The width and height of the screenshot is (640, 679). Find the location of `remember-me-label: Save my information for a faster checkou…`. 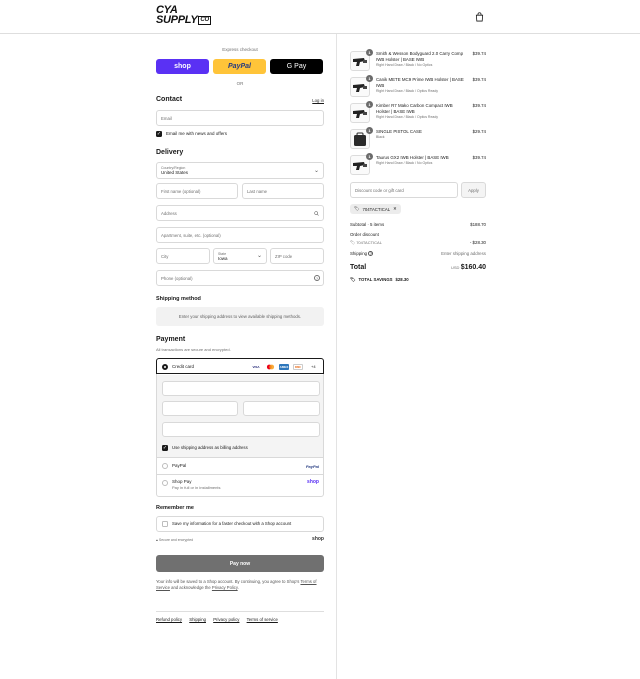

remember-me-label: Save my information for a faster checkou… is located at coordinates (232, 523).